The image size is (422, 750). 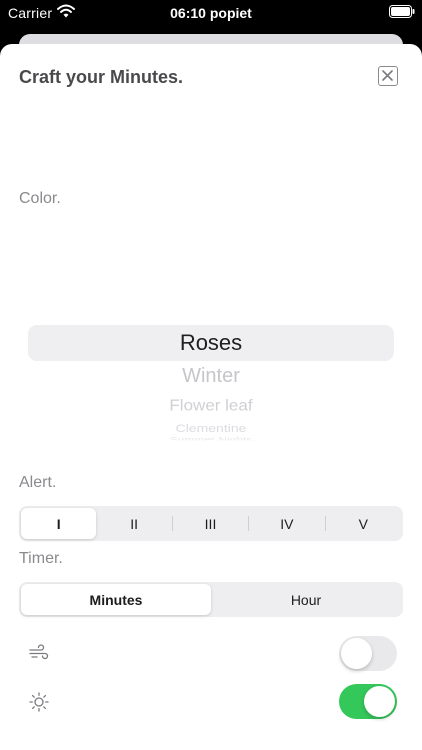 I want to click on wind-icon, so click(x=39, y=652).